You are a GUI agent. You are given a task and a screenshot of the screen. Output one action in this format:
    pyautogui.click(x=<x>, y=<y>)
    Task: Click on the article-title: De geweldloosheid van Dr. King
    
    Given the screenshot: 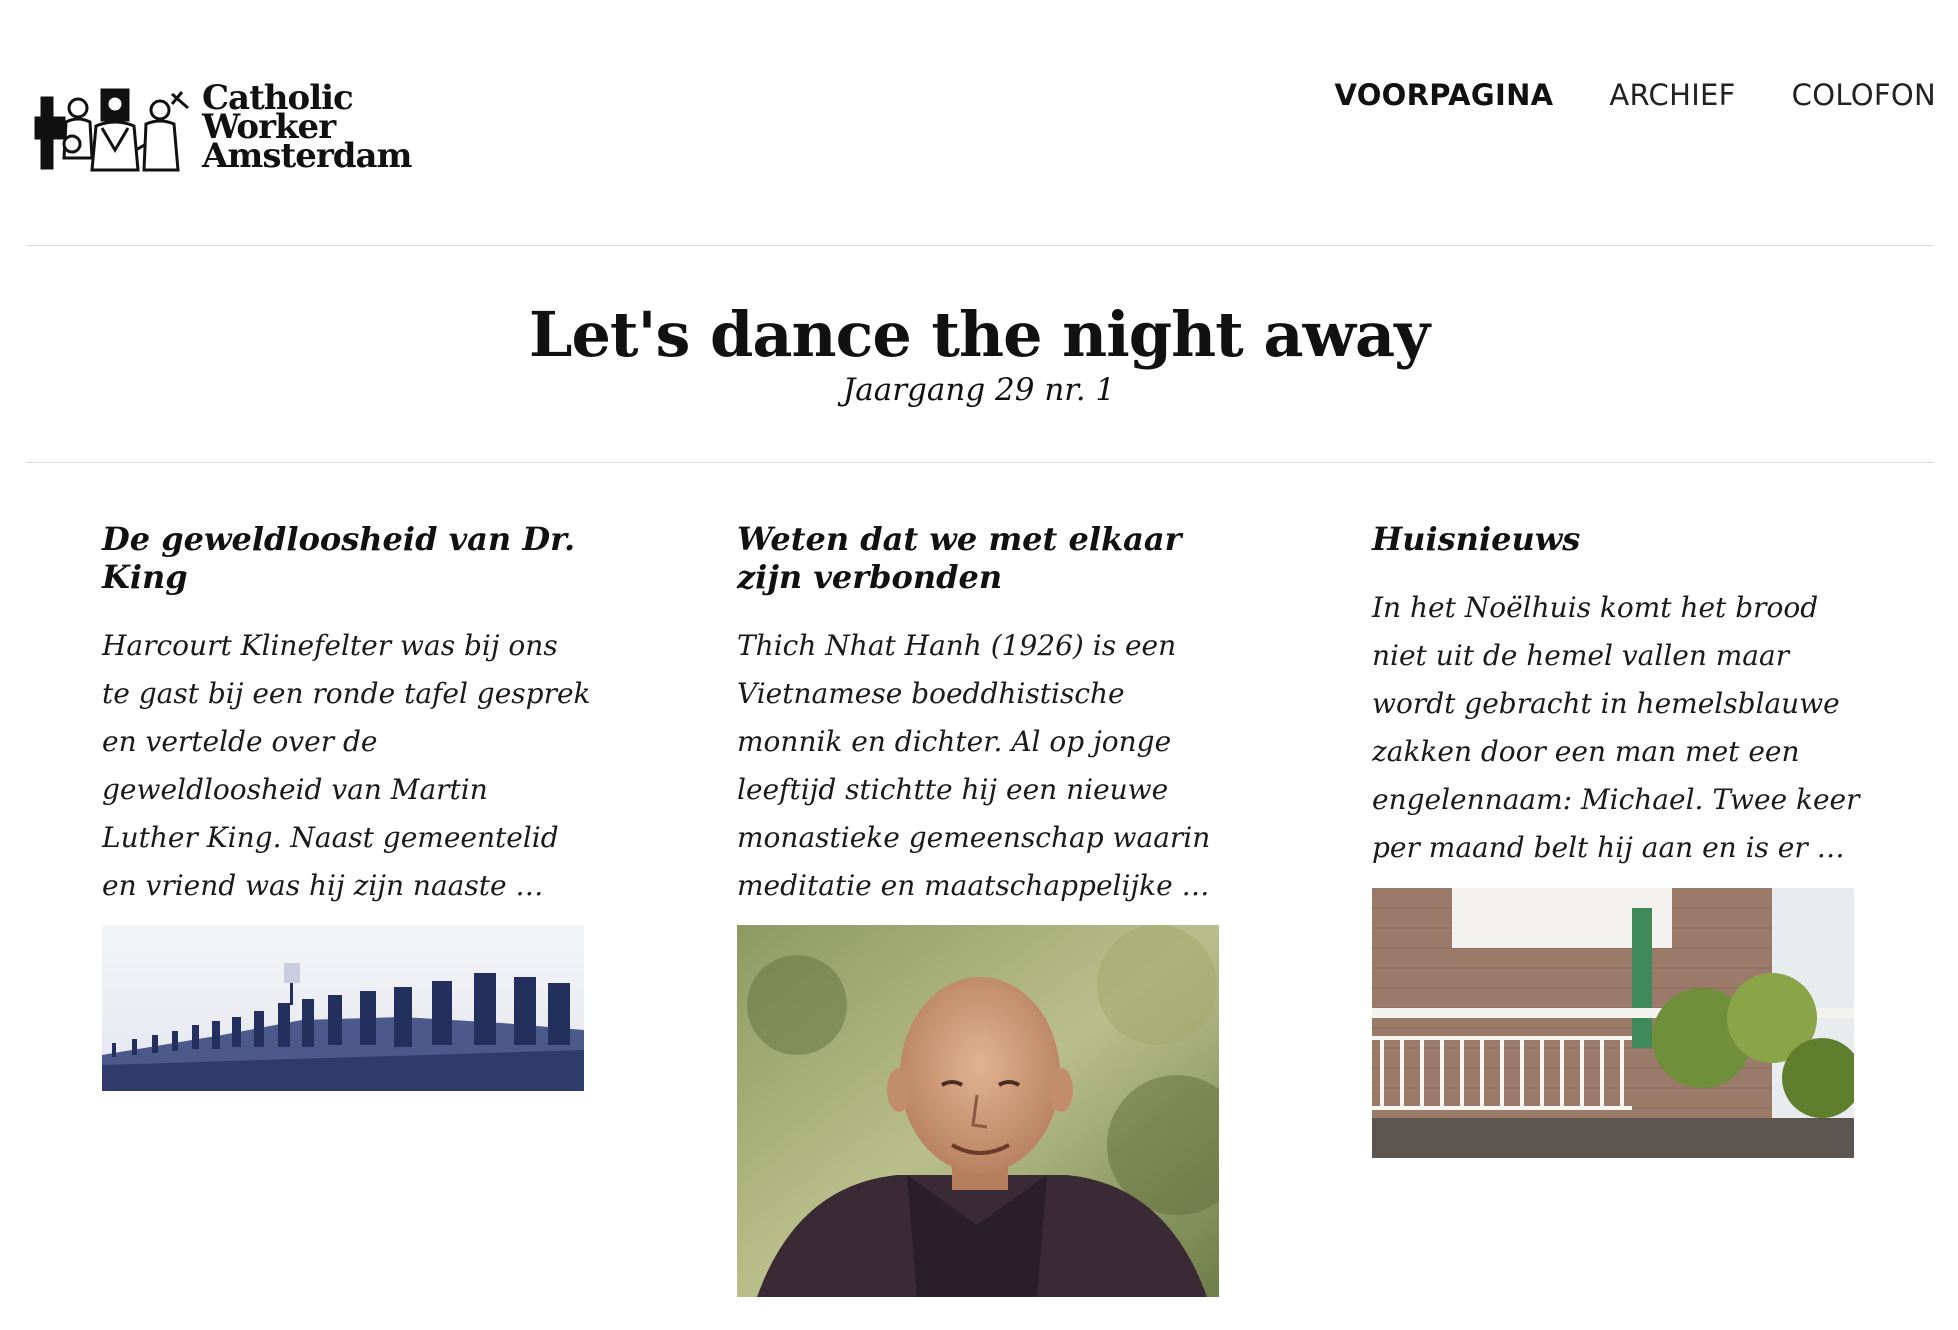 What is the action you would take?
    pyautogui.click(x=347, y=558)
    